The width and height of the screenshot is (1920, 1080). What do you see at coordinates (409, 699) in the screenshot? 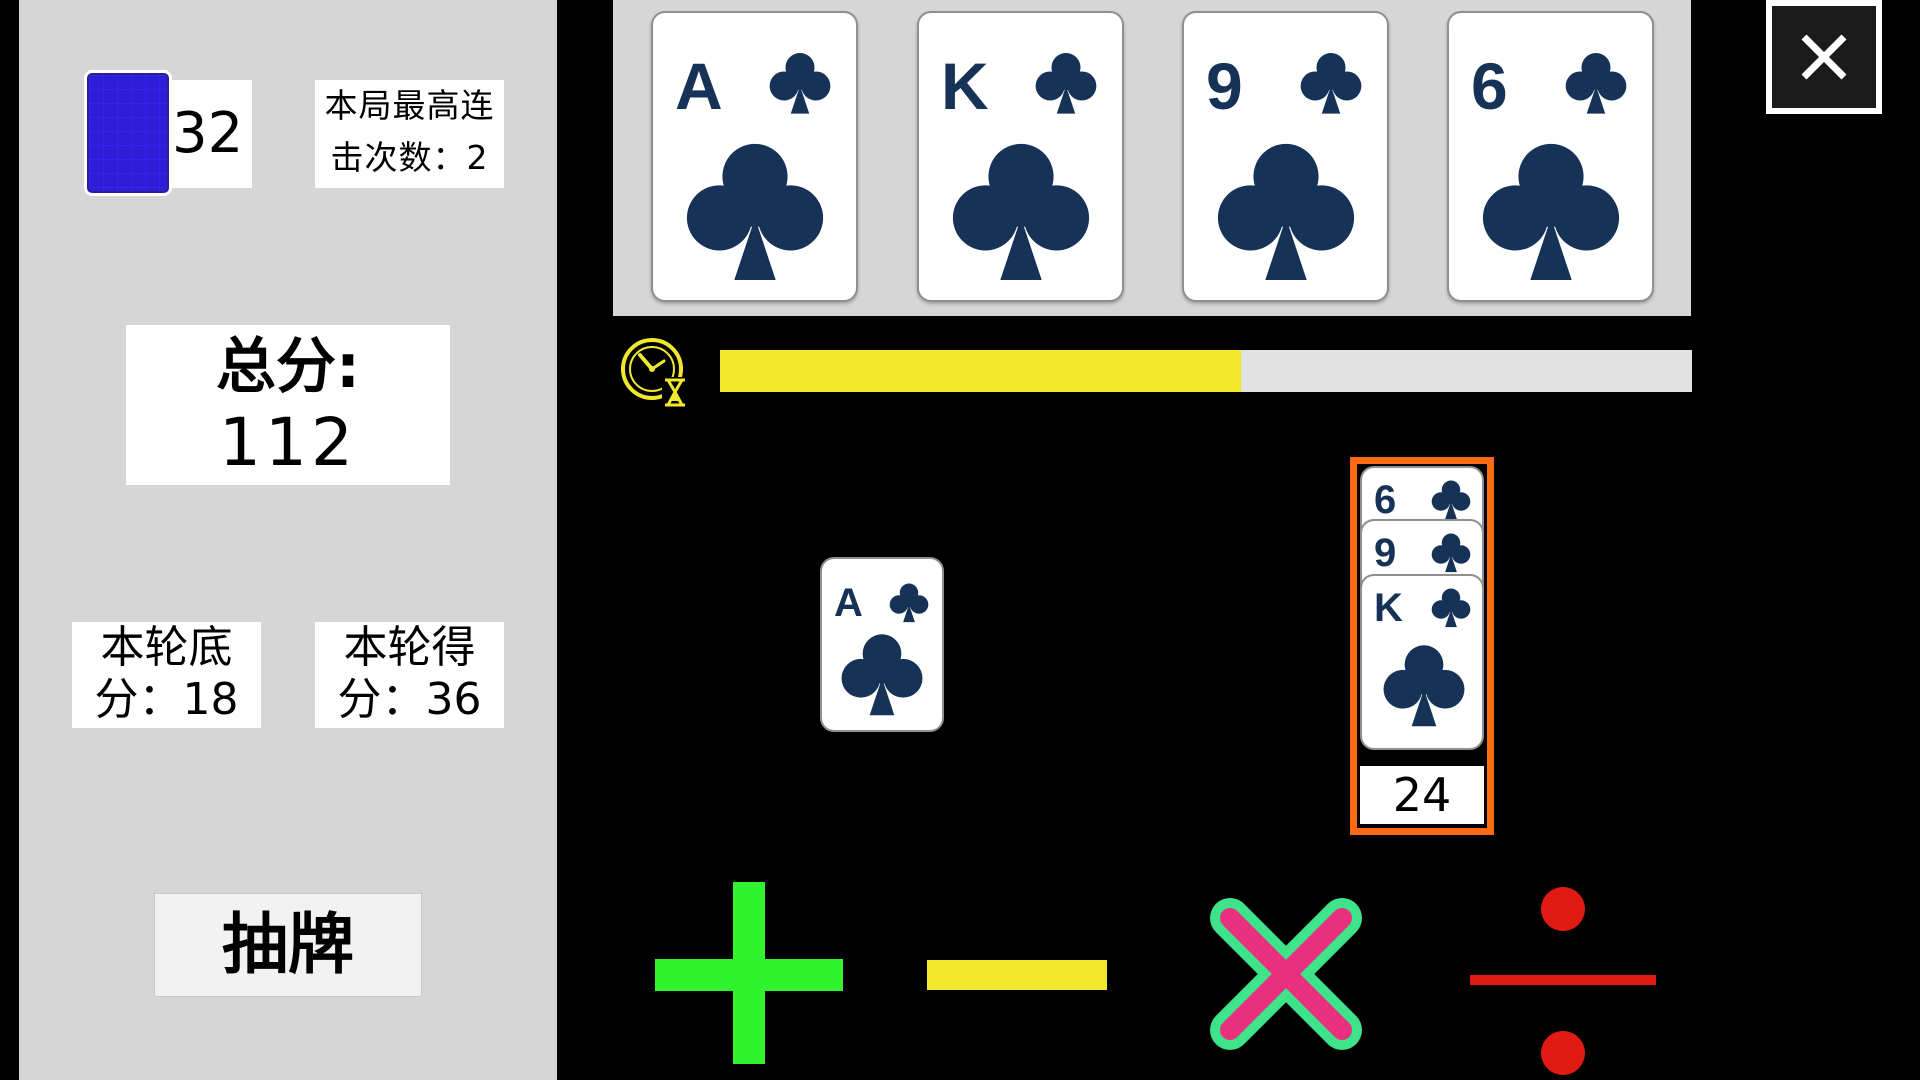
I see `round-gain-label-line2: 分：36` at bounding box center [409, 699].